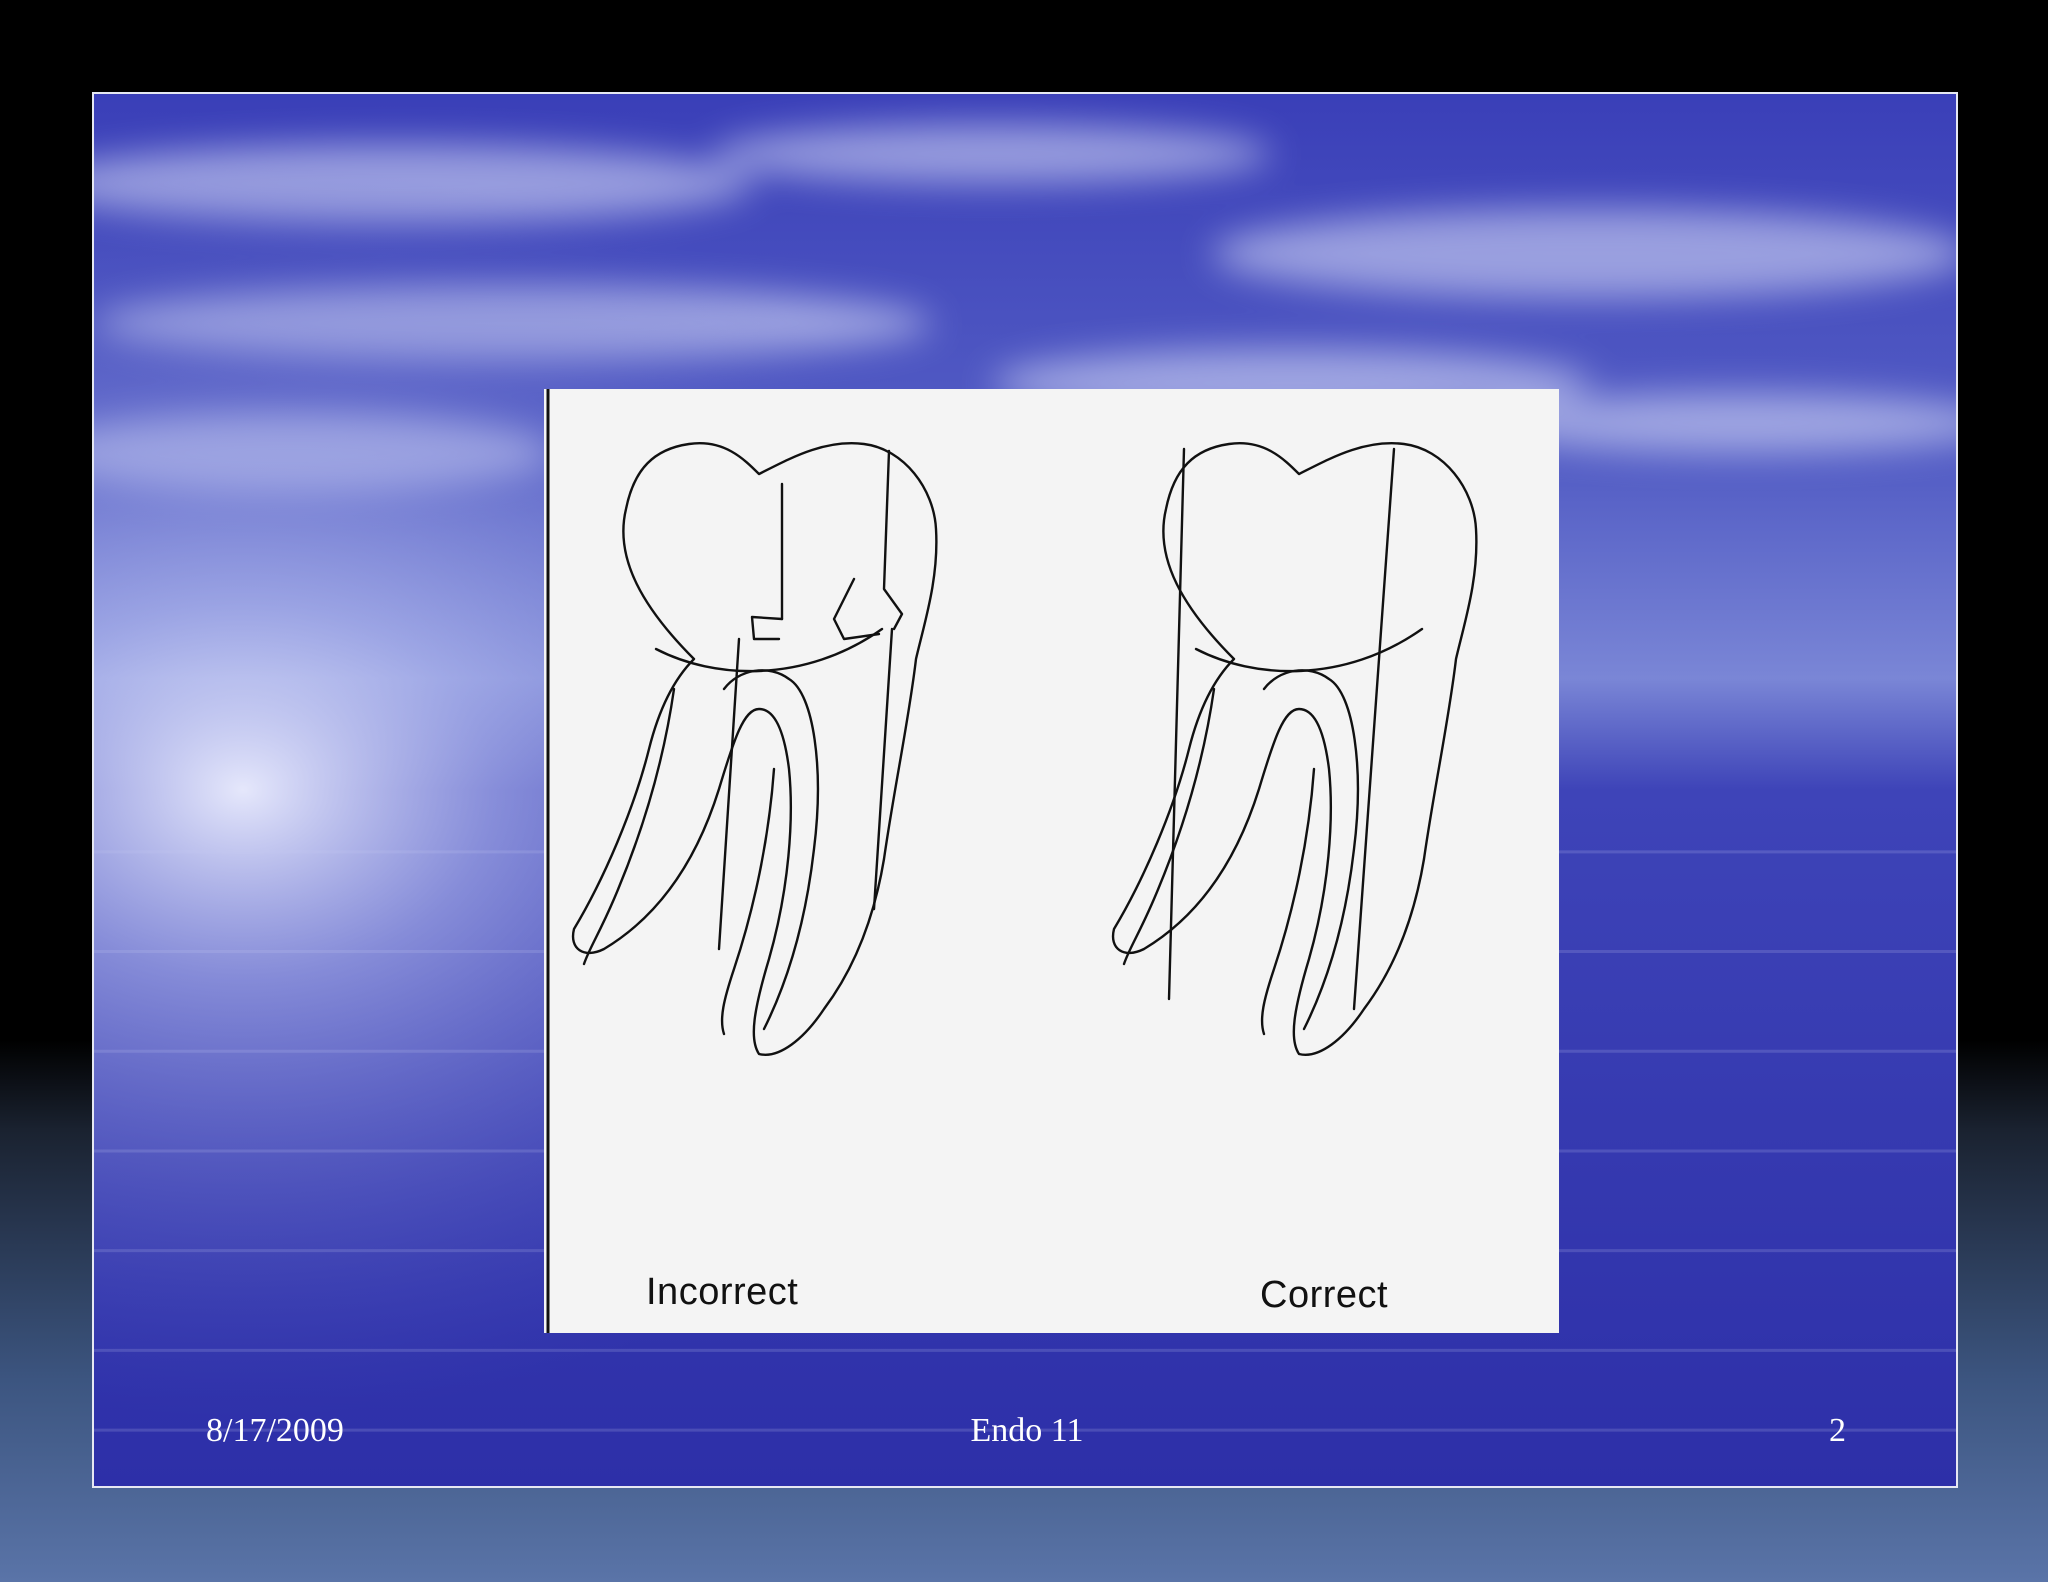  Describe the element at coordinates (754, 749) in the screenshot. I see `incorrect-tooth-outline` at that location.